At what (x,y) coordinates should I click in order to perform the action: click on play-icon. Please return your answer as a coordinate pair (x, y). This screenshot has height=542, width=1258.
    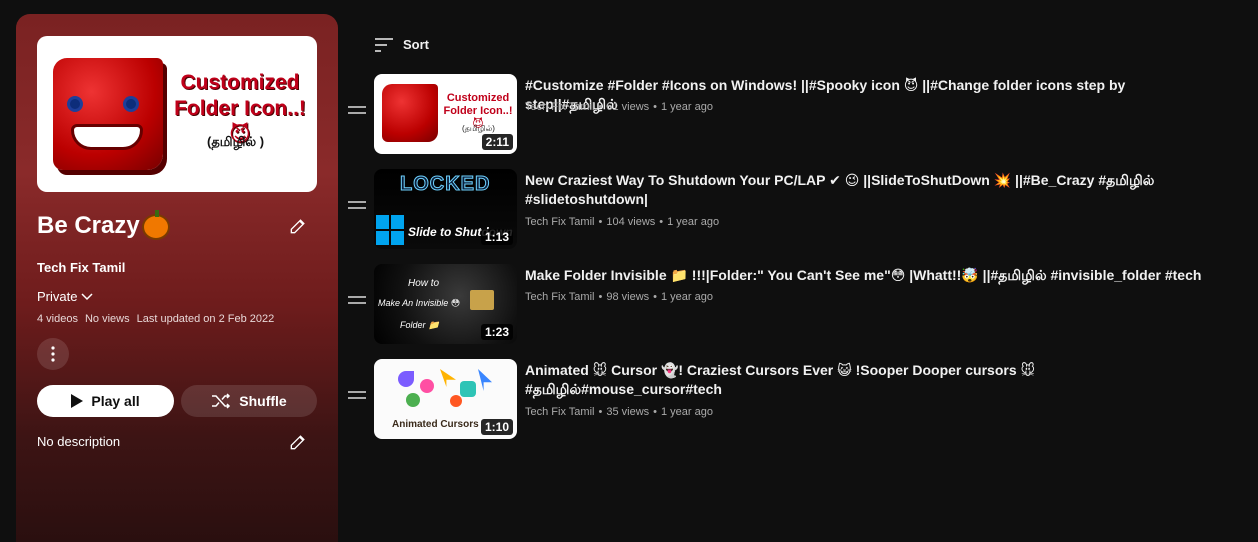
    Looking at the image, I should click on (77, 401).